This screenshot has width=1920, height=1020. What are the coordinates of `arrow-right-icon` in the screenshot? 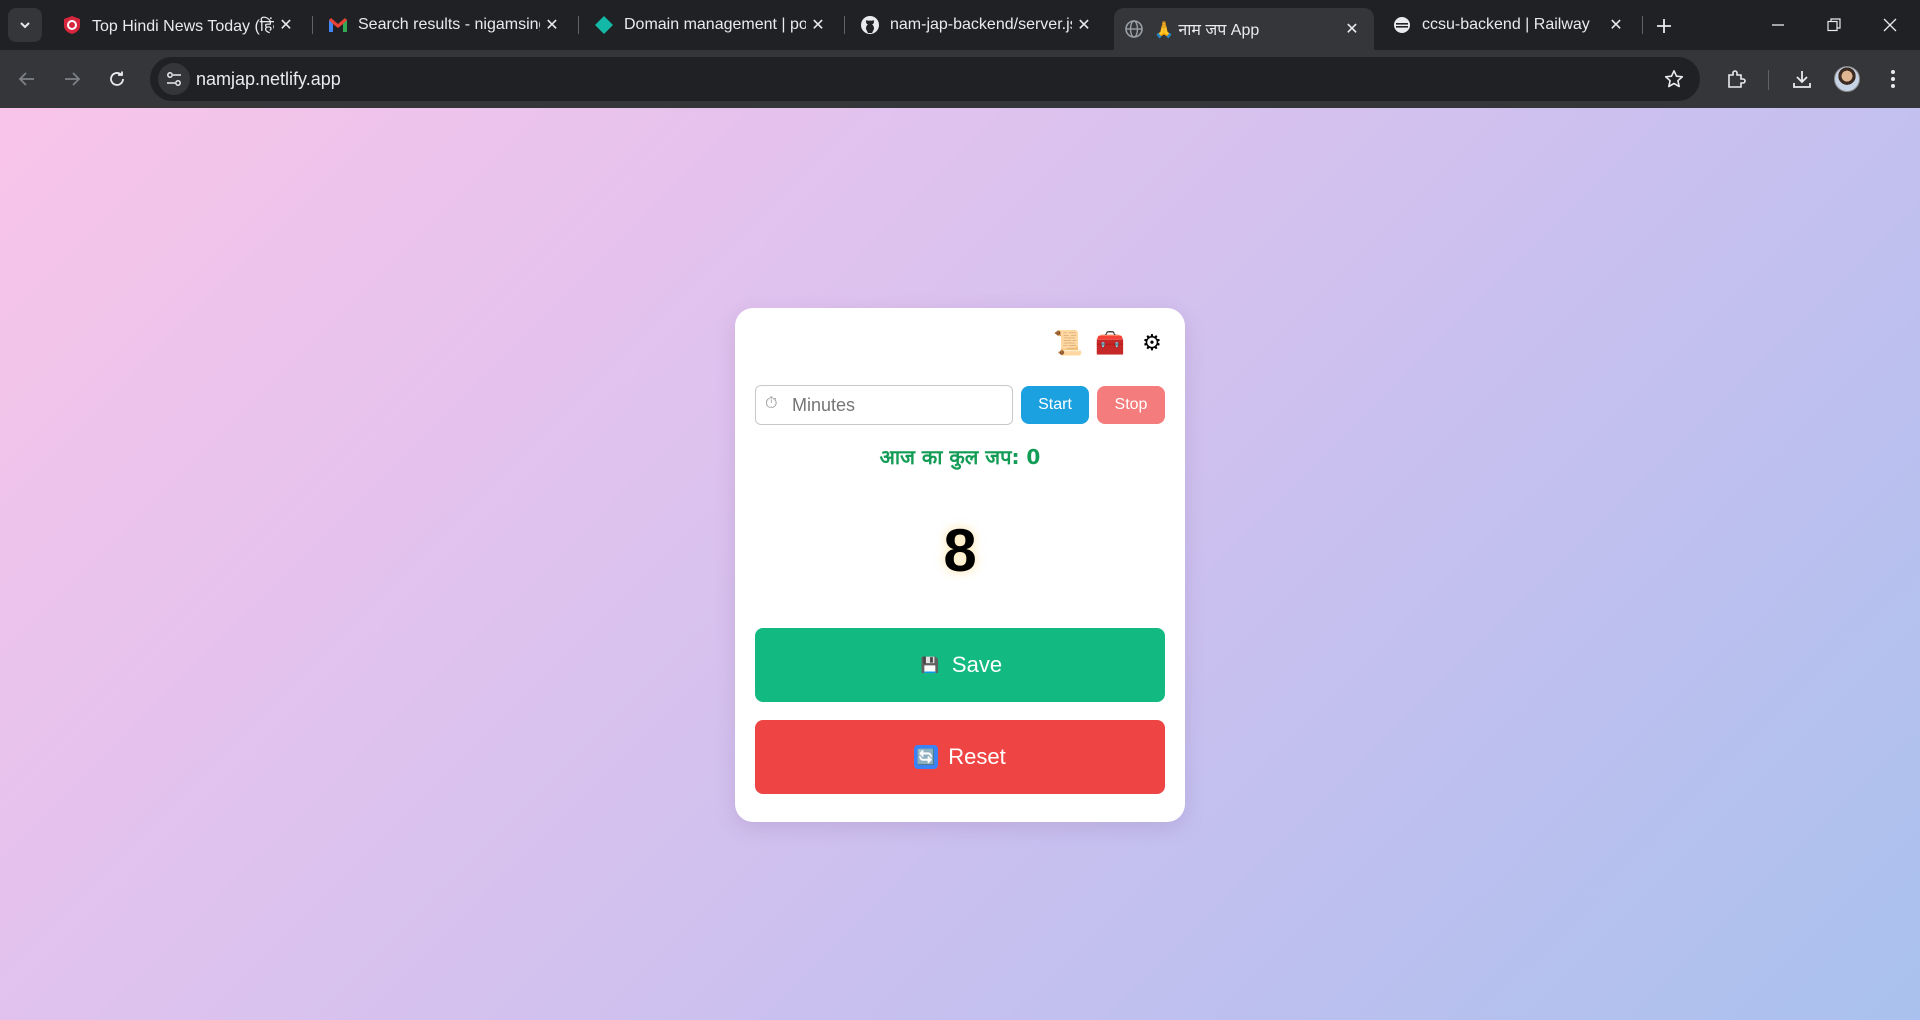 It's located at (73, 79).